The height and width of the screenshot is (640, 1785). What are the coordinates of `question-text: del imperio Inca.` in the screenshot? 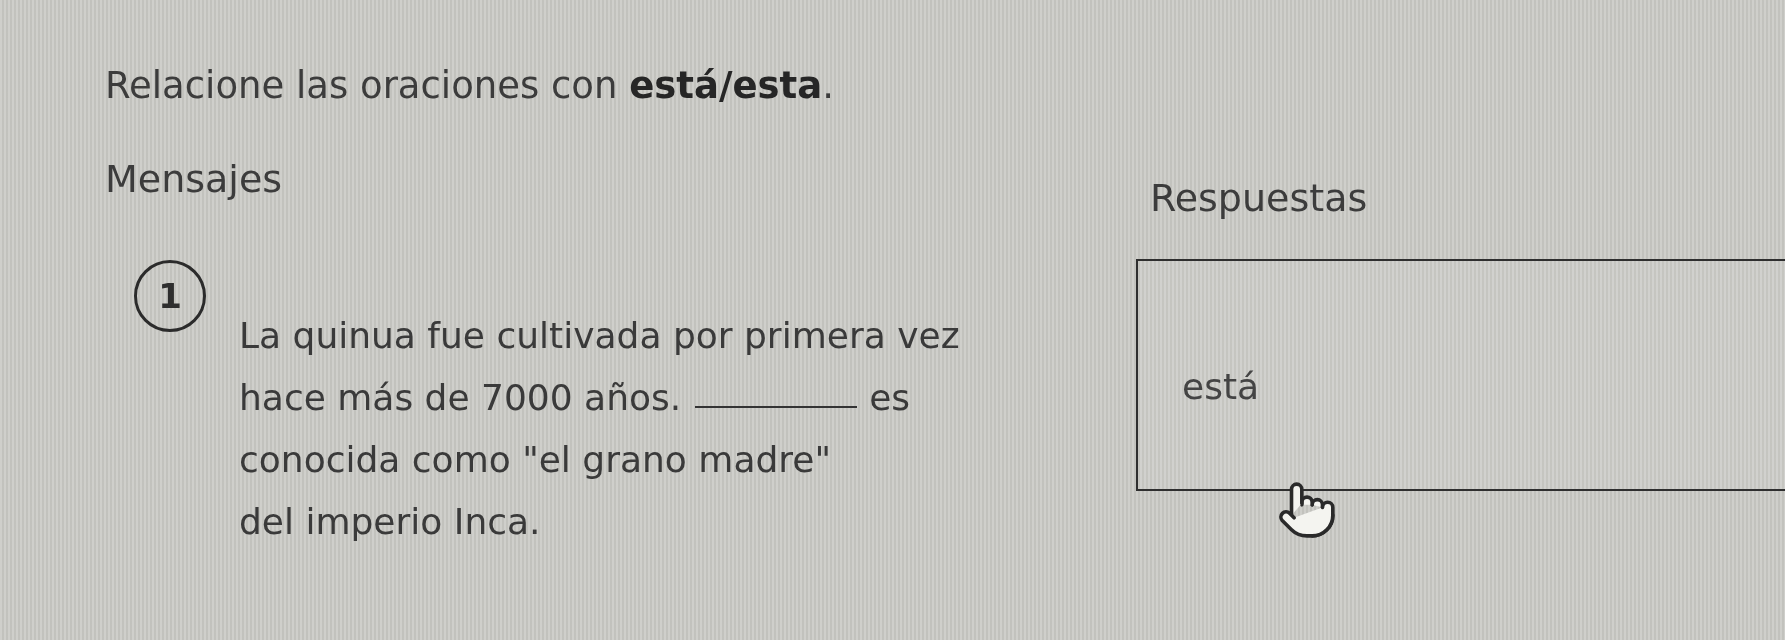 It's located at (390, 522).